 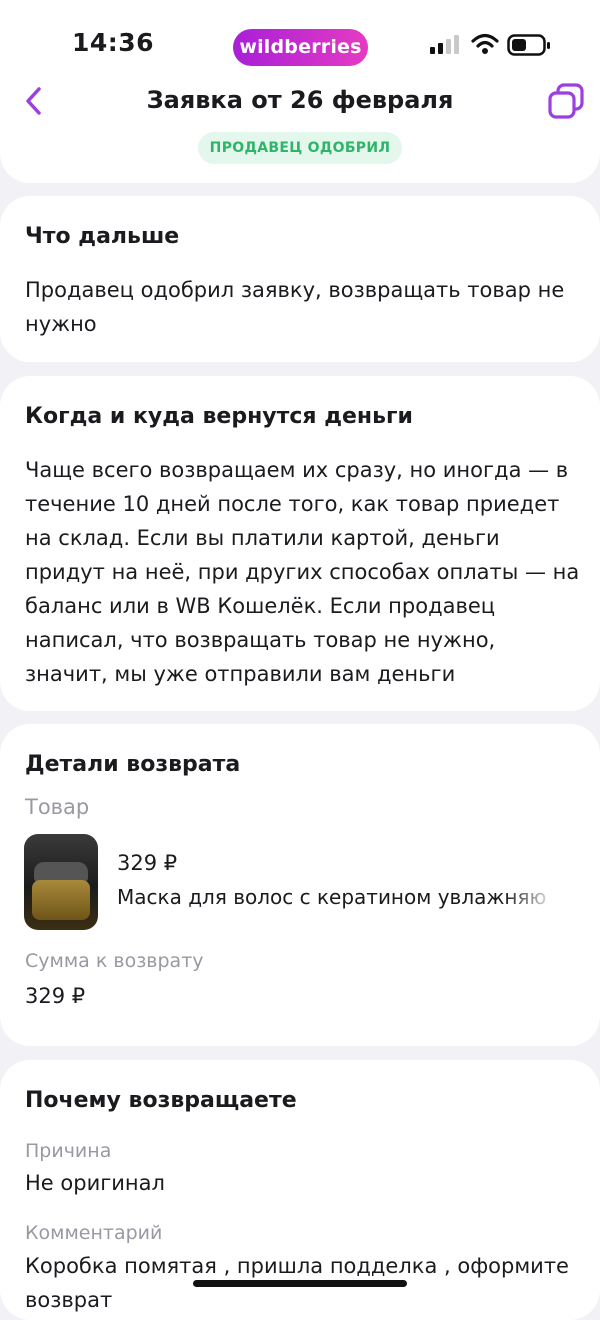 I want to click on status-bar: 14:36 wildberries, so click(x=300, y=40).